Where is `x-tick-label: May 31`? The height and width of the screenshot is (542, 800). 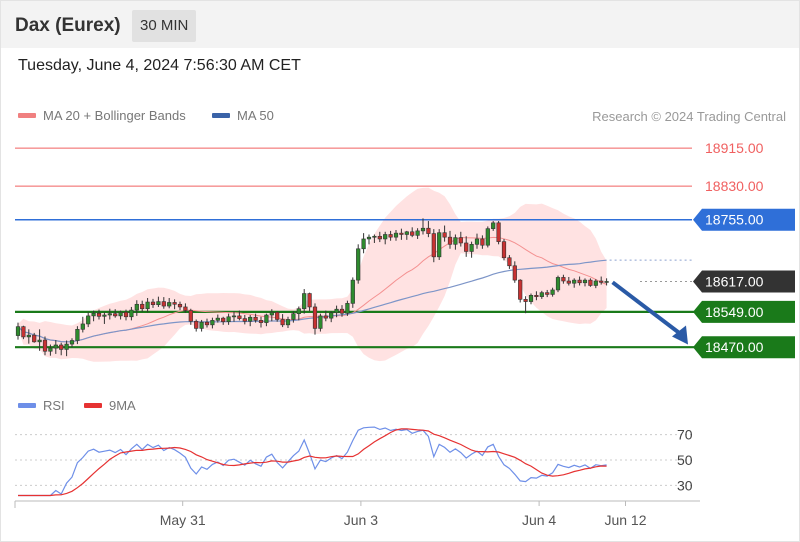 x-tick-label: May 31 is located at coordinates (183, 520).